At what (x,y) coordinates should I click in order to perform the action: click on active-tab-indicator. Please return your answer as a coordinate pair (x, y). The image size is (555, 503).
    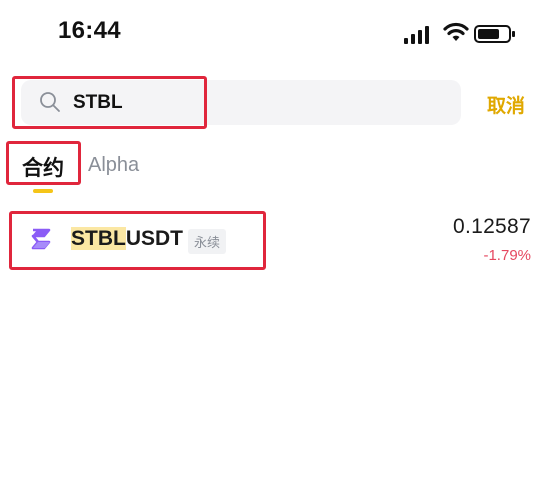
    Looking at the image, I should click on (43, 191).